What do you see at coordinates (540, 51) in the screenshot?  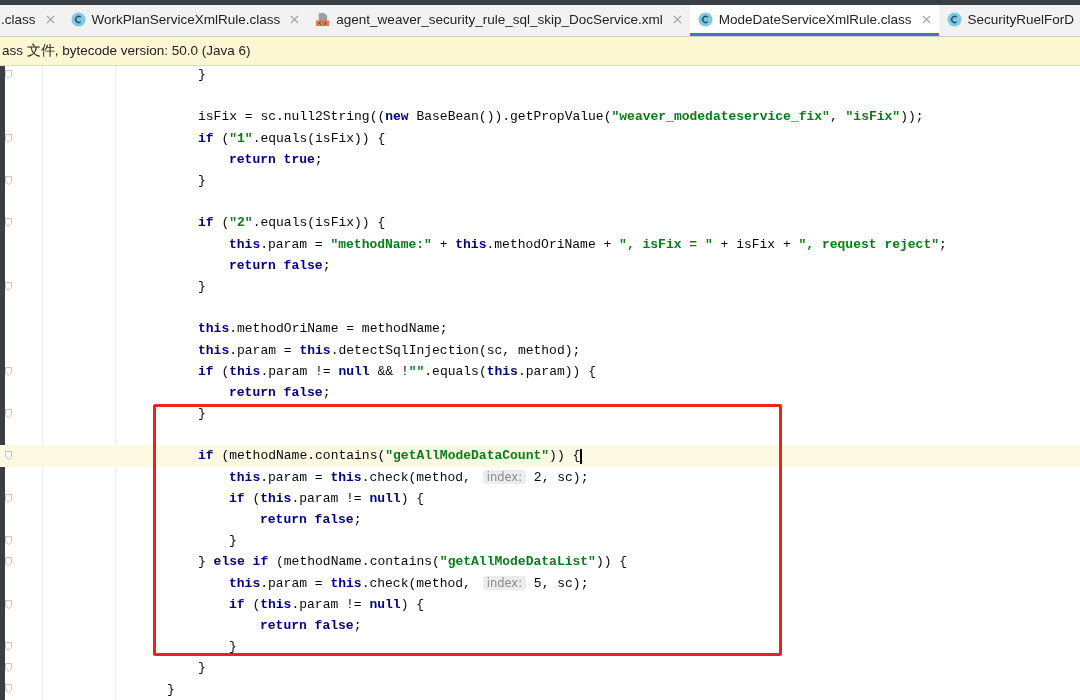 I see `decompiled-notice-bar: ass 文件, bytecode version: 50.0 (Java 6)` at bounding box center [540, 51].